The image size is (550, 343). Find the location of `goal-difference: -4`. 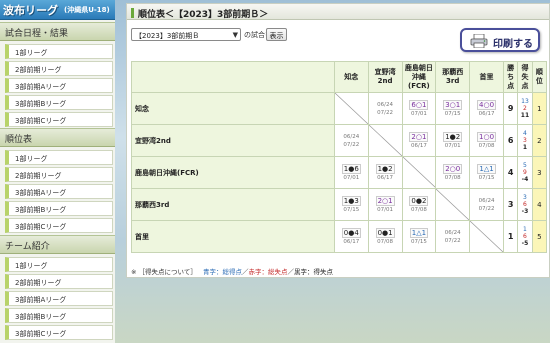

goal-difference: -4 is located at coordinates (525, 179).